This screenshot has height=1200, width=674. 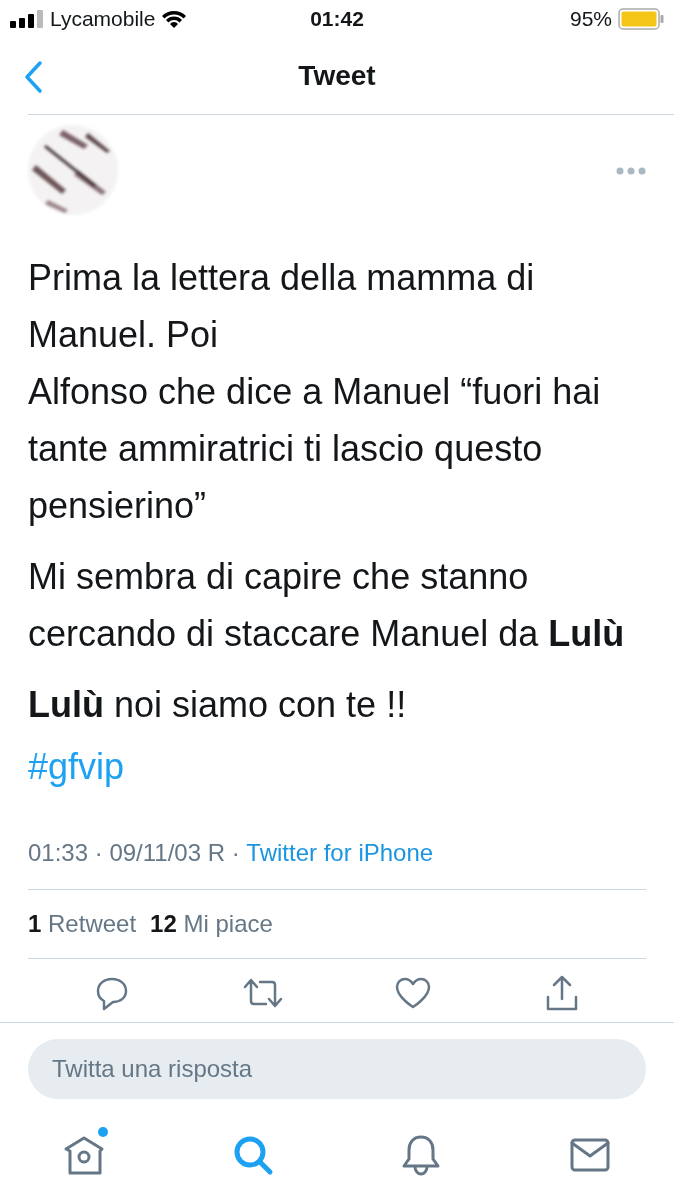 I want to click on stat-count: 12, so click(x=163, y=923).